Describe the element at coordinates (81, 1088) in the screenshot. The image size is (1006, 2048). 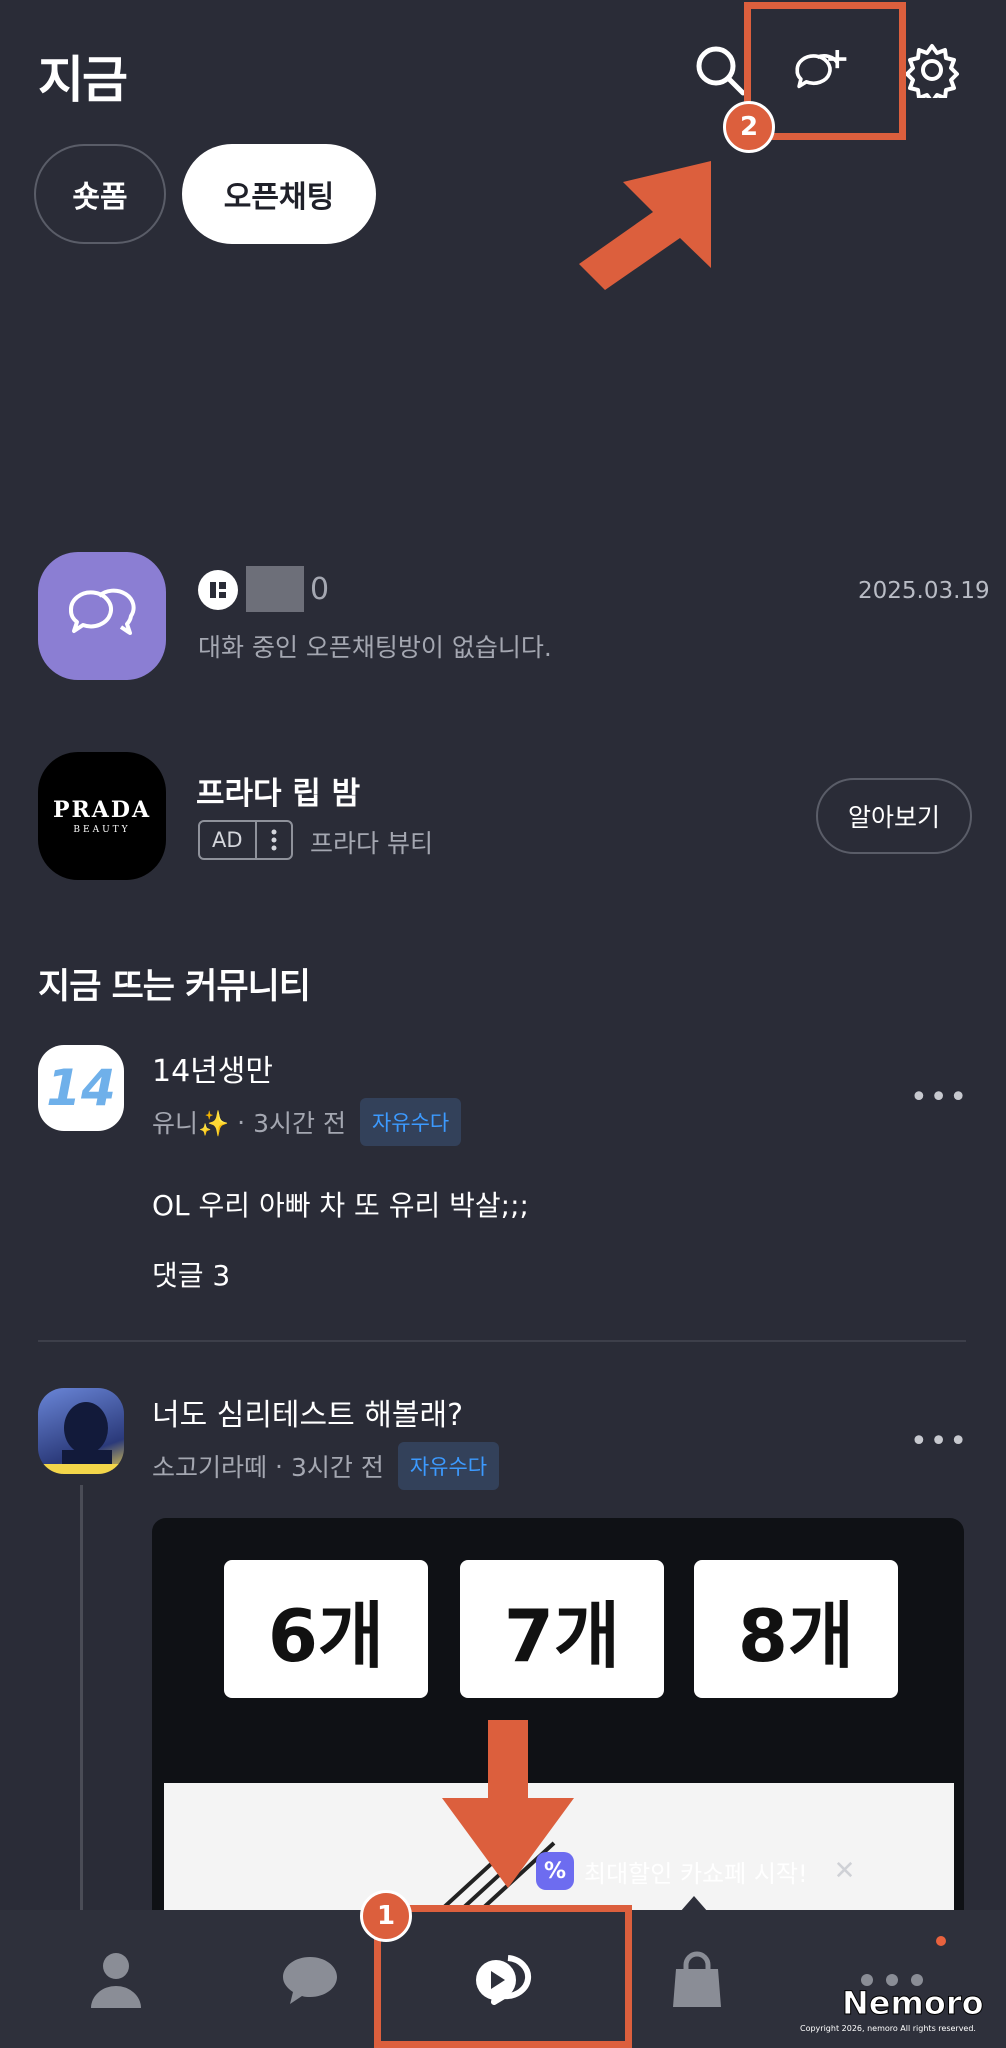
I see `post-avatar: 14` at that location.